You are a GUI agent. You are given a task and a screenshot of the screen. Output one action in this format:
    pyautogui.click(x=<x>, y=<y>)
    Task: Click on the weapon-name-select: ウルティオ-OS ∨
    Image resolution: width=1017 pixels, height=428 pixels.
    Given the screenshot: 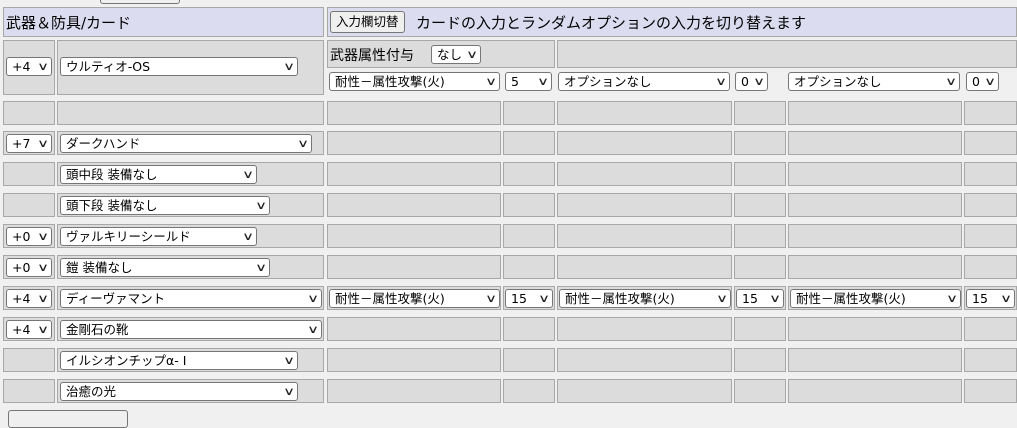 What is the action you would take?
    pyautogui.click(x=179, y=66)
    